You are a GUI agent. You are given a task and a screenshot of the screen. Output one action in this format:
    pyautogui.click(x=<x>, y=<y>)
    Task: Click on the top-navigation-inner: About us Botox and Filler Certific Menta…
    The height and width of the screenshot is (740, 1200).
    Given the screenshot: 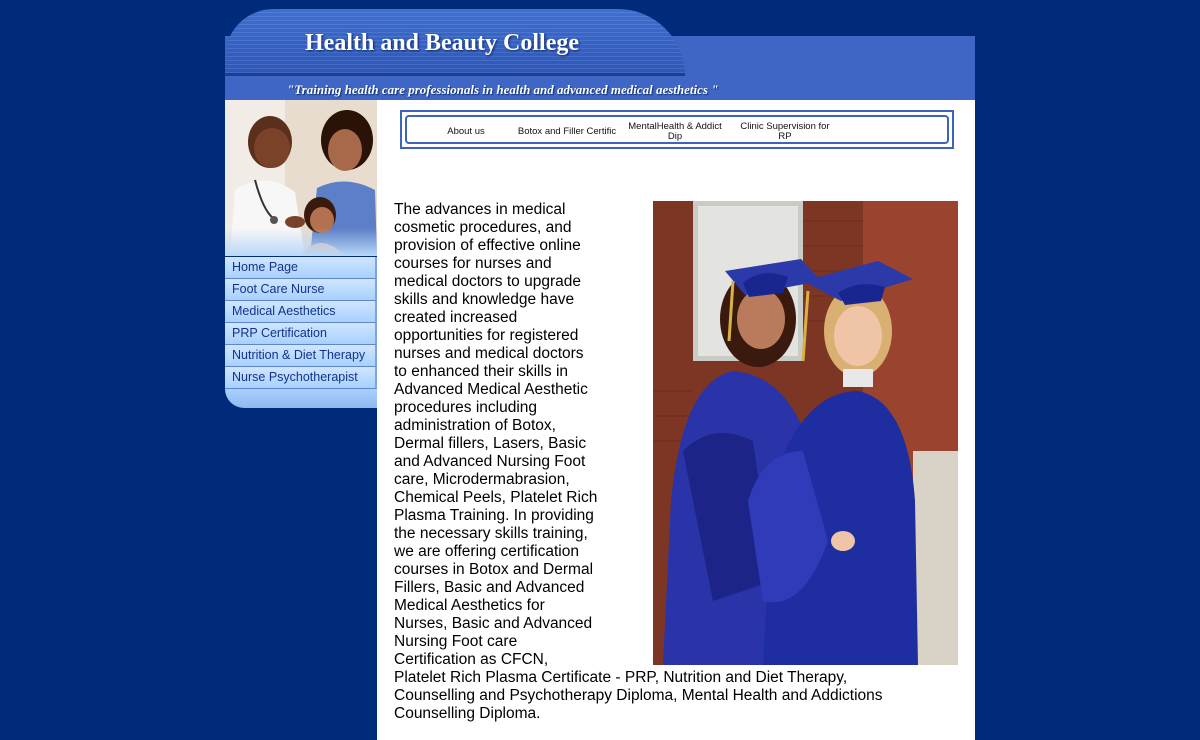 What is the action you would take?
    pyautogui.click(x=677, y=129)
    